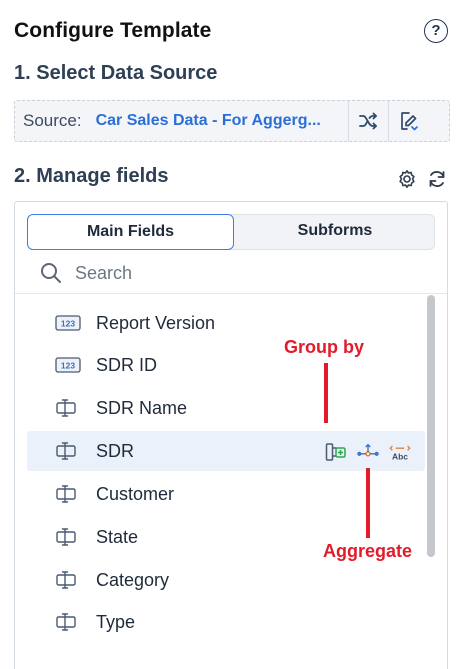 This screenshot has width=464, height=669. Describe the element at coordinates (91, 176) in the screenshot. I see `manage-fields-heading: 2. Manage fields` at that location.